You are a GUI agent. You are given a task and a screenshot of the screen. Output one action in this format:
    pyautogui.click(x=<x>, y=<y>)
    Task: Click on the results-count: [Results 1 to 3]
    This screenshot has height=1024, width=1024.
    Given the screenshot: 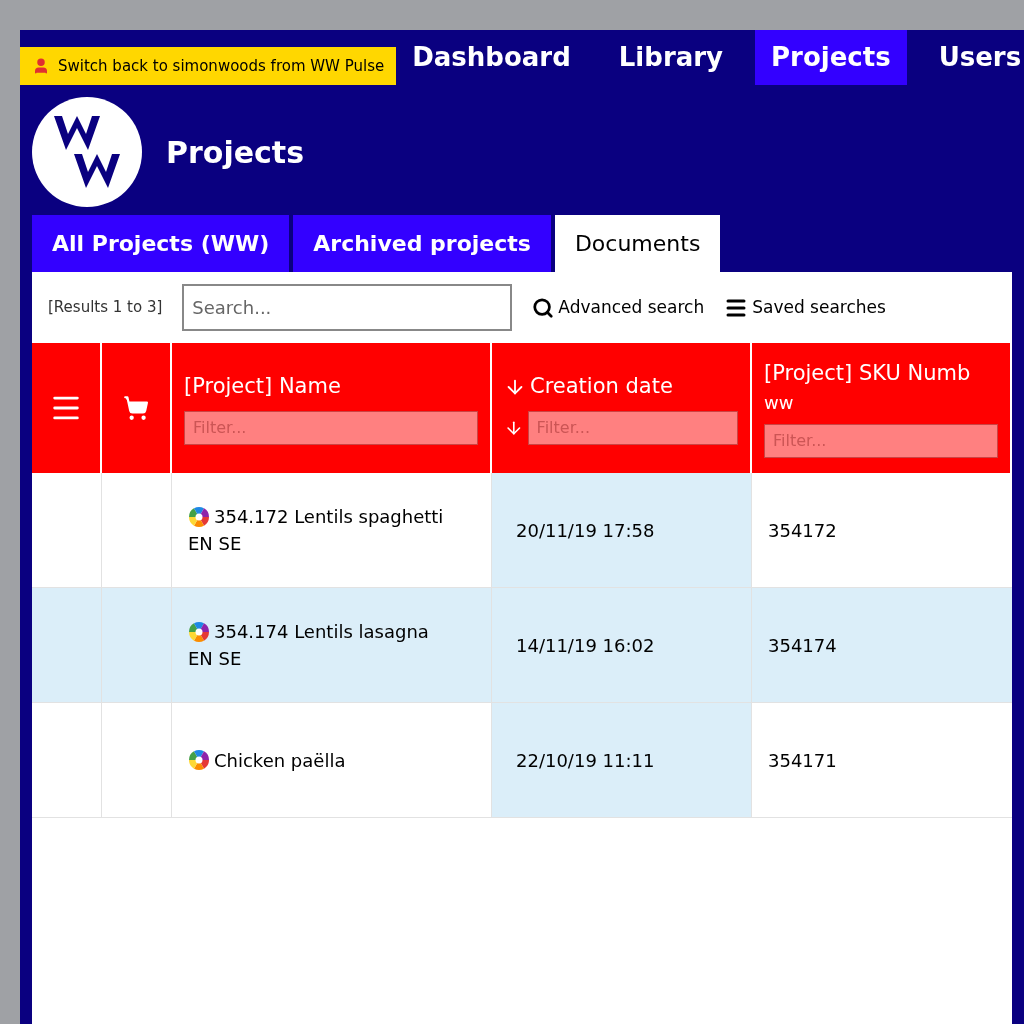 What is the action you would take?
    pyautogui.click(x=105, y=308)
    